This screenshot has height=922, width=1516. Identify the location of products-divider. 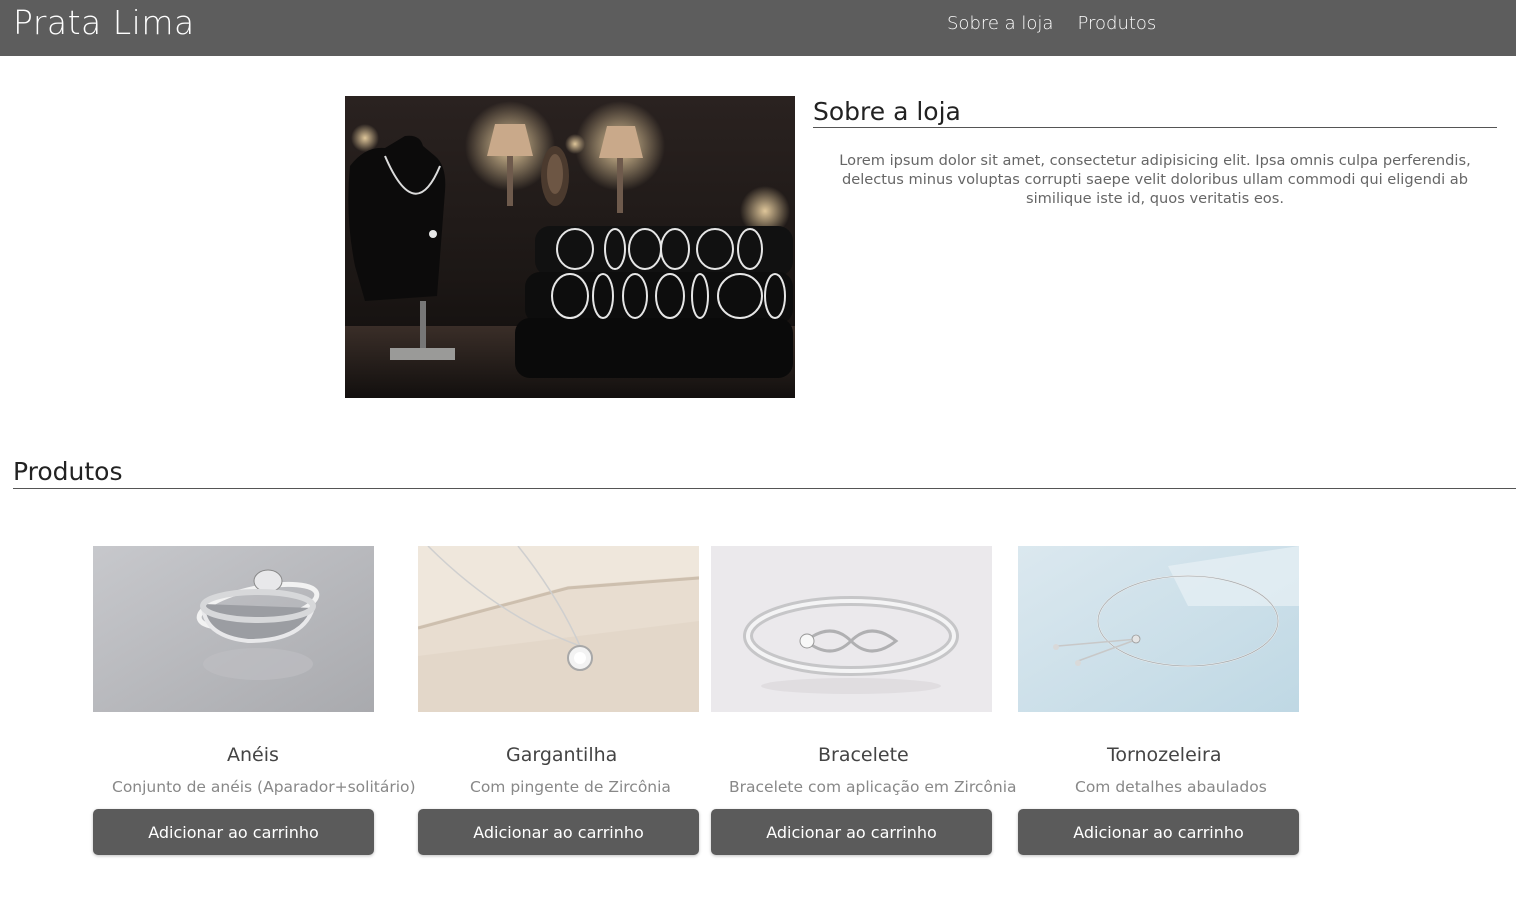
(764, 488).